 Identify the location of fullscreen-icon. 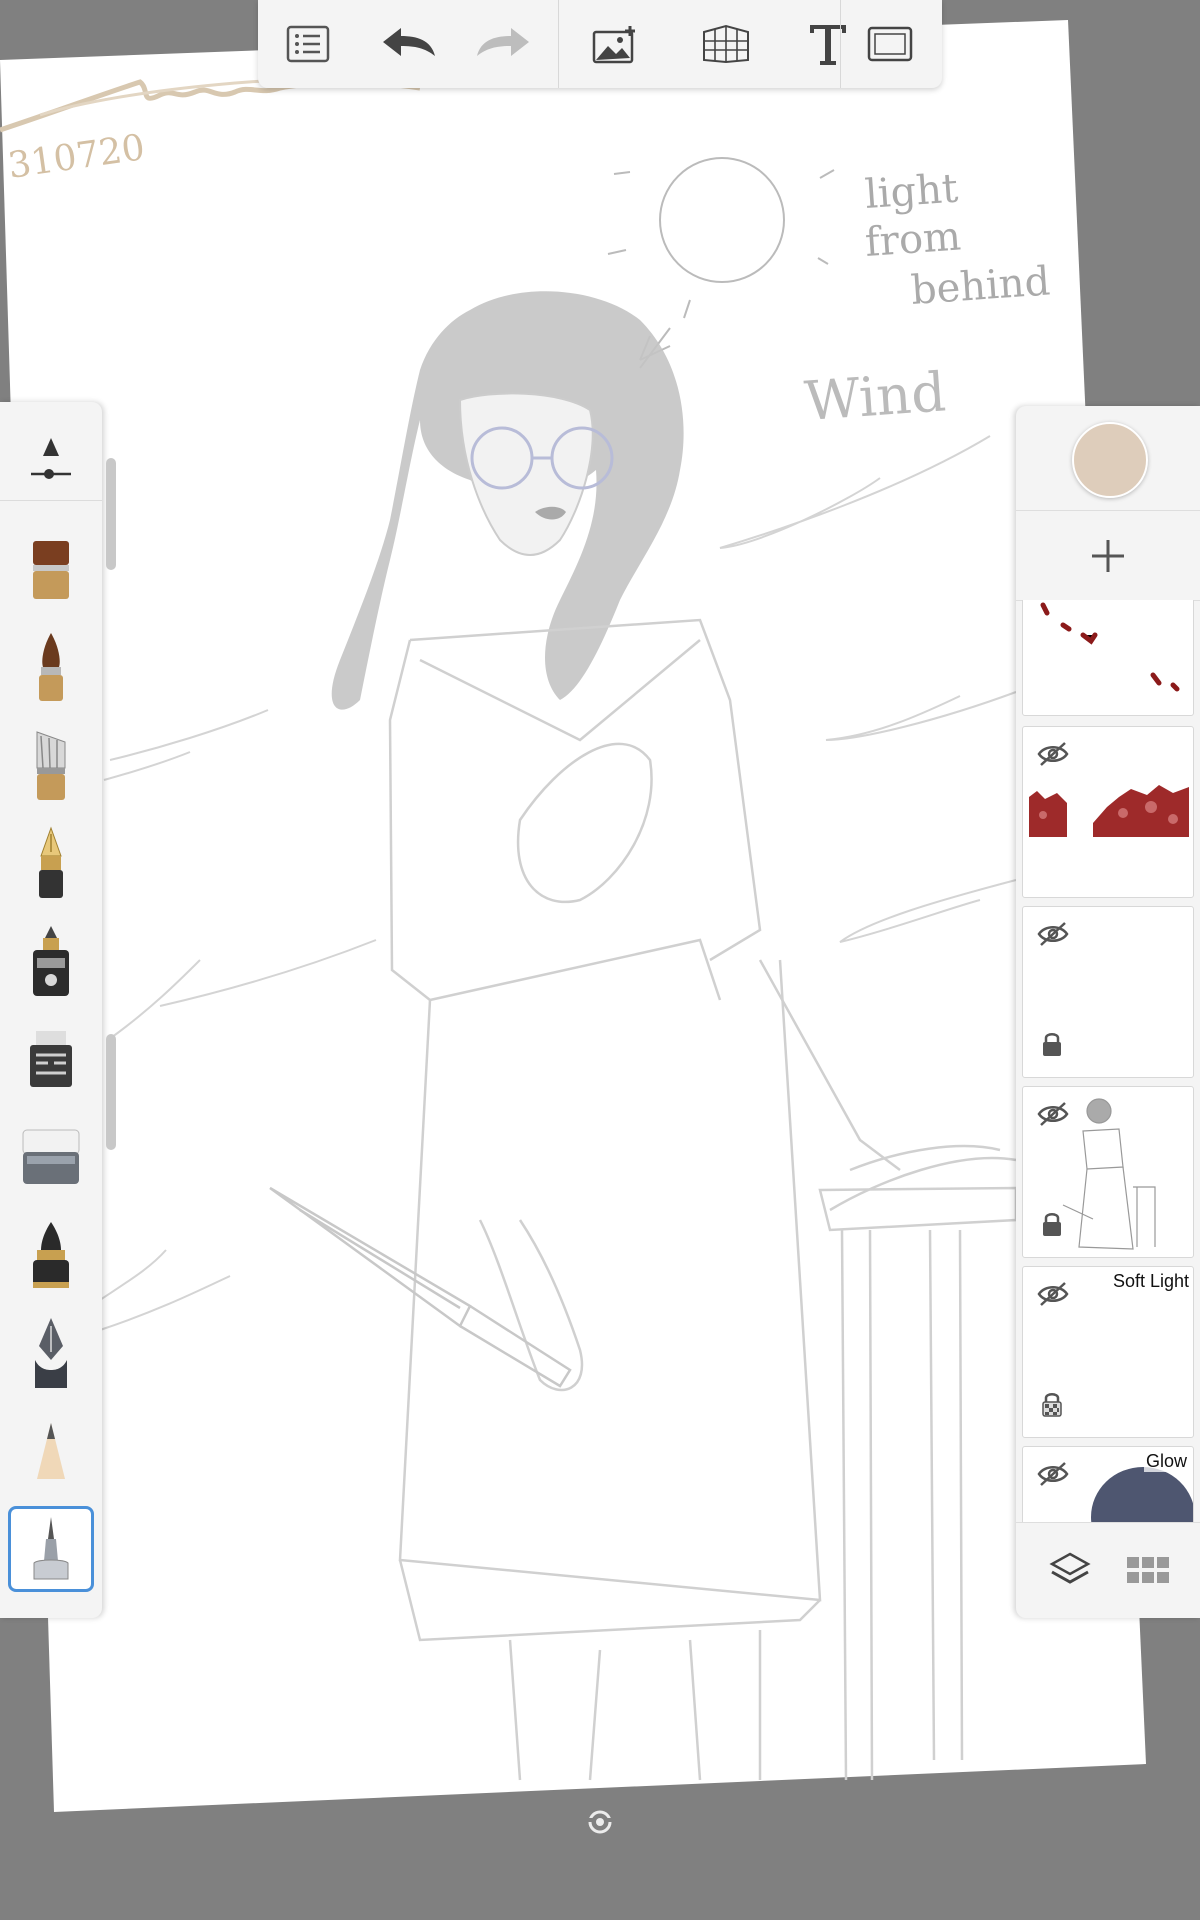
(890, 44).